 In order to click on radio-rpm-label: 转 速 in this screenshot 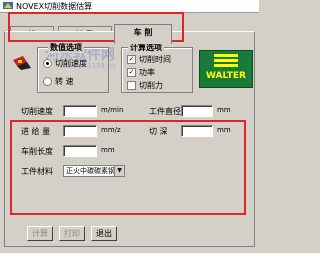, I will do `click(64, 81)`.